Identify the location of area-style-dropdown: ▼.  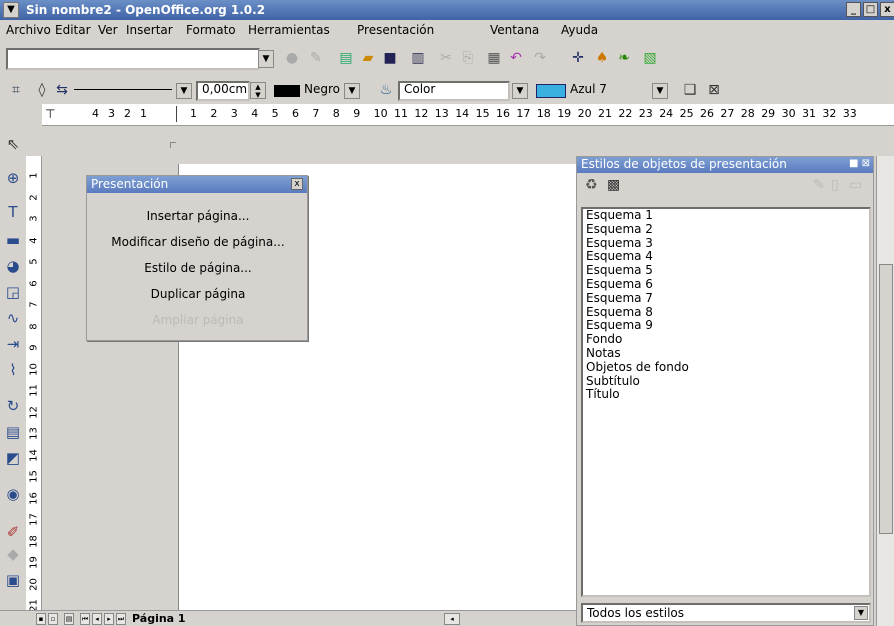
(520, 91).